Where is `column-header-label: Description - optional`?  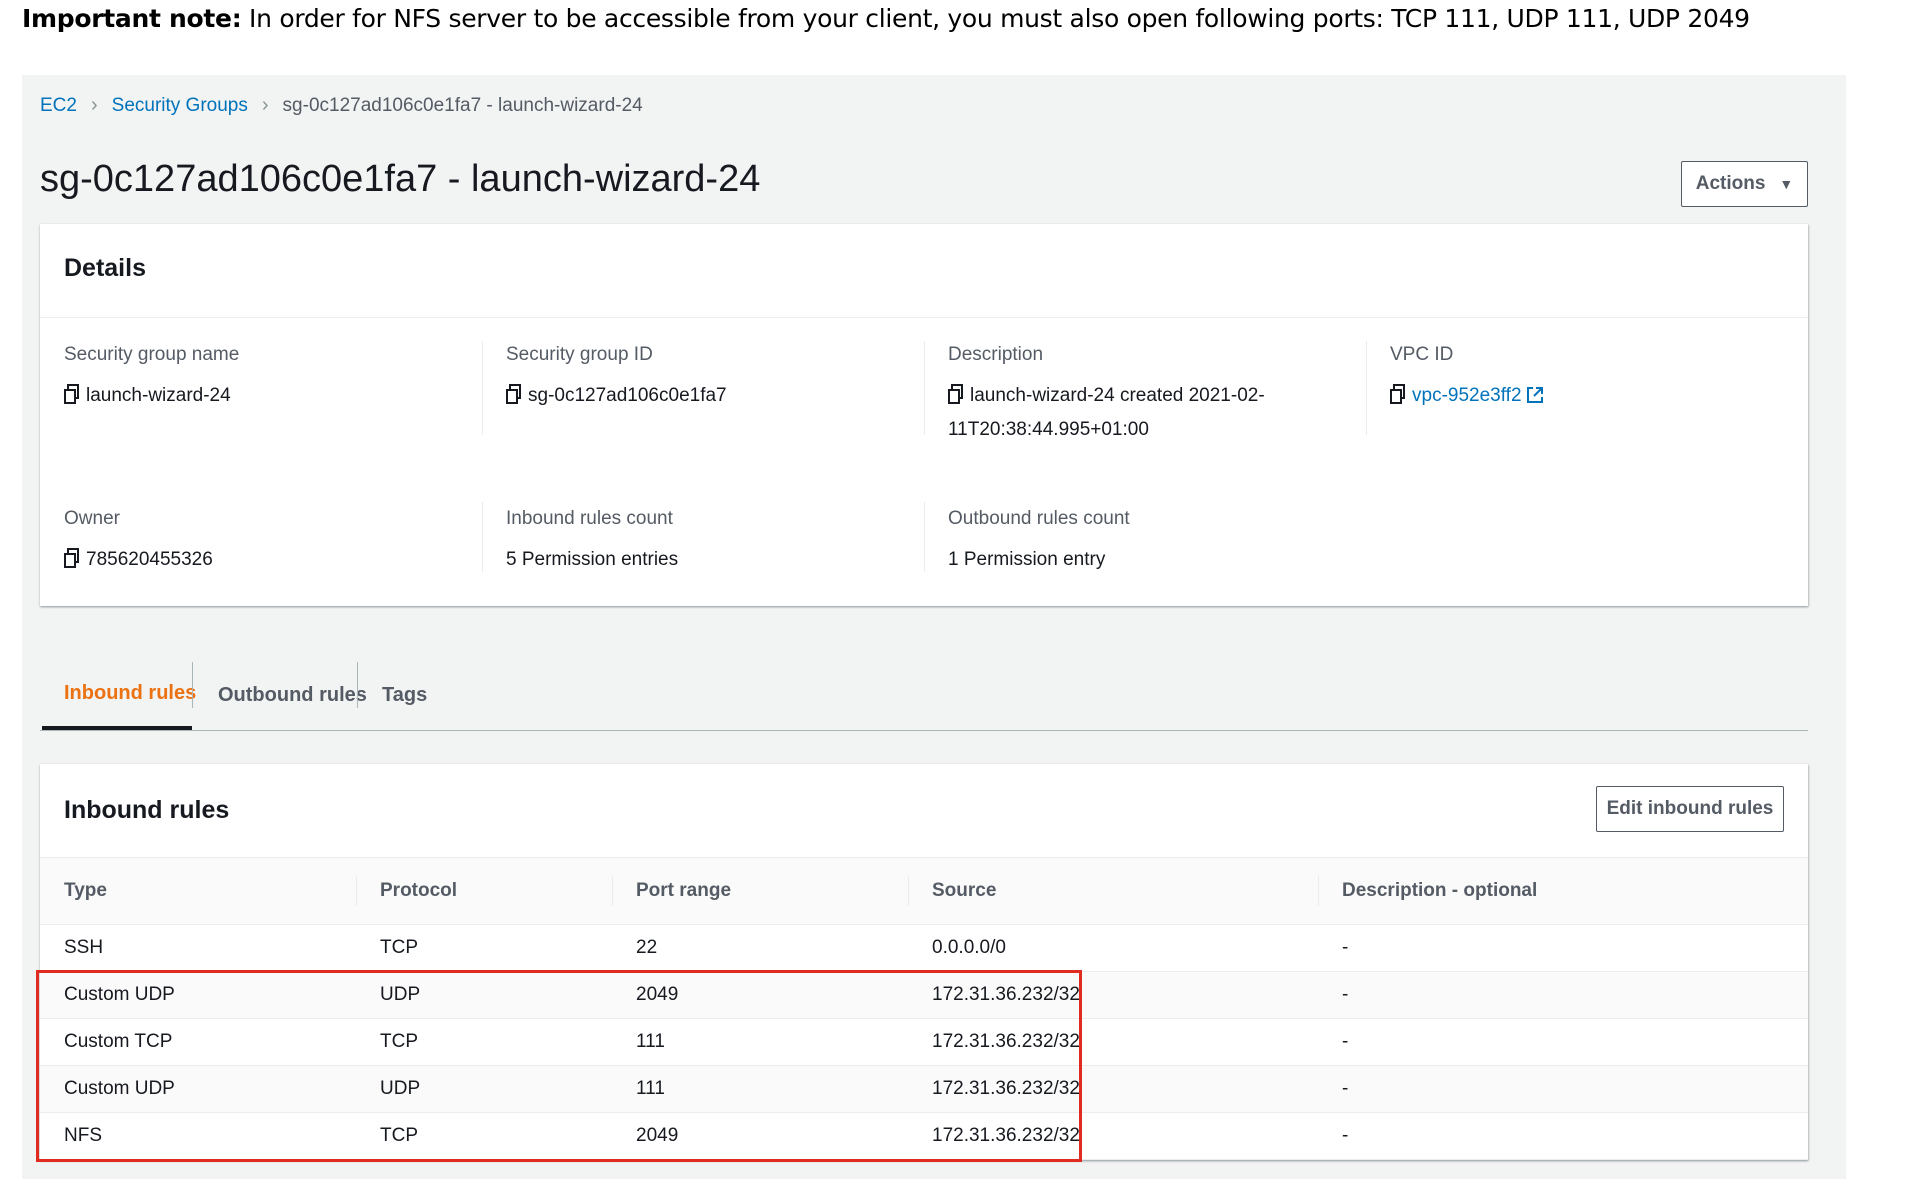 column-header-label: Description - optional is located at coordinates (1440, 890).